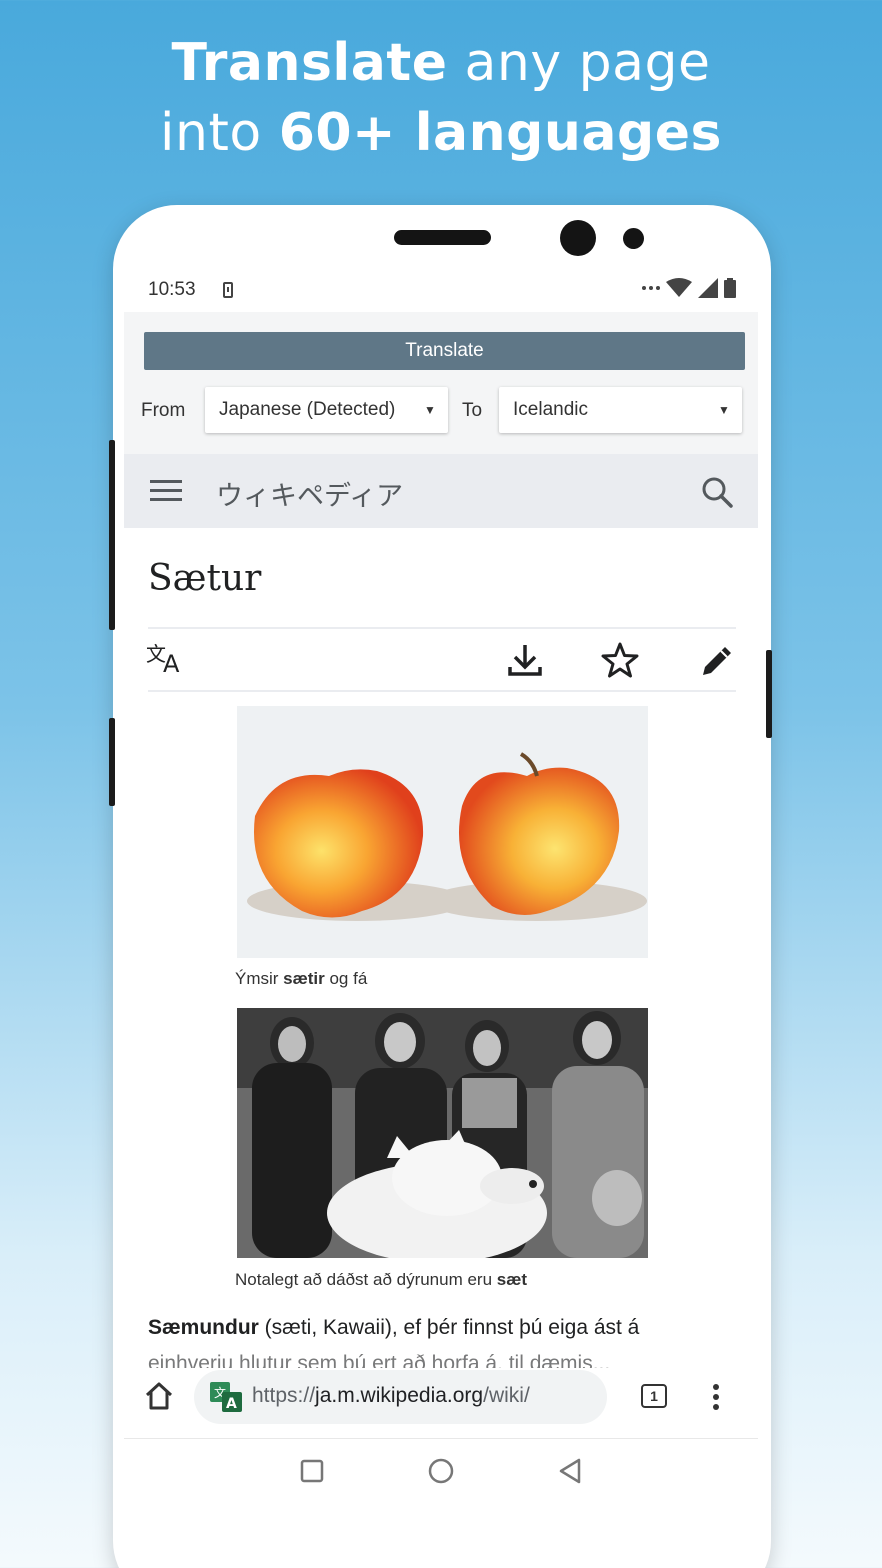 This screenshot has height=1568, width=882. Describe the element at coordinates (769, 694) in the screenshot. I see `power-button` at that location.